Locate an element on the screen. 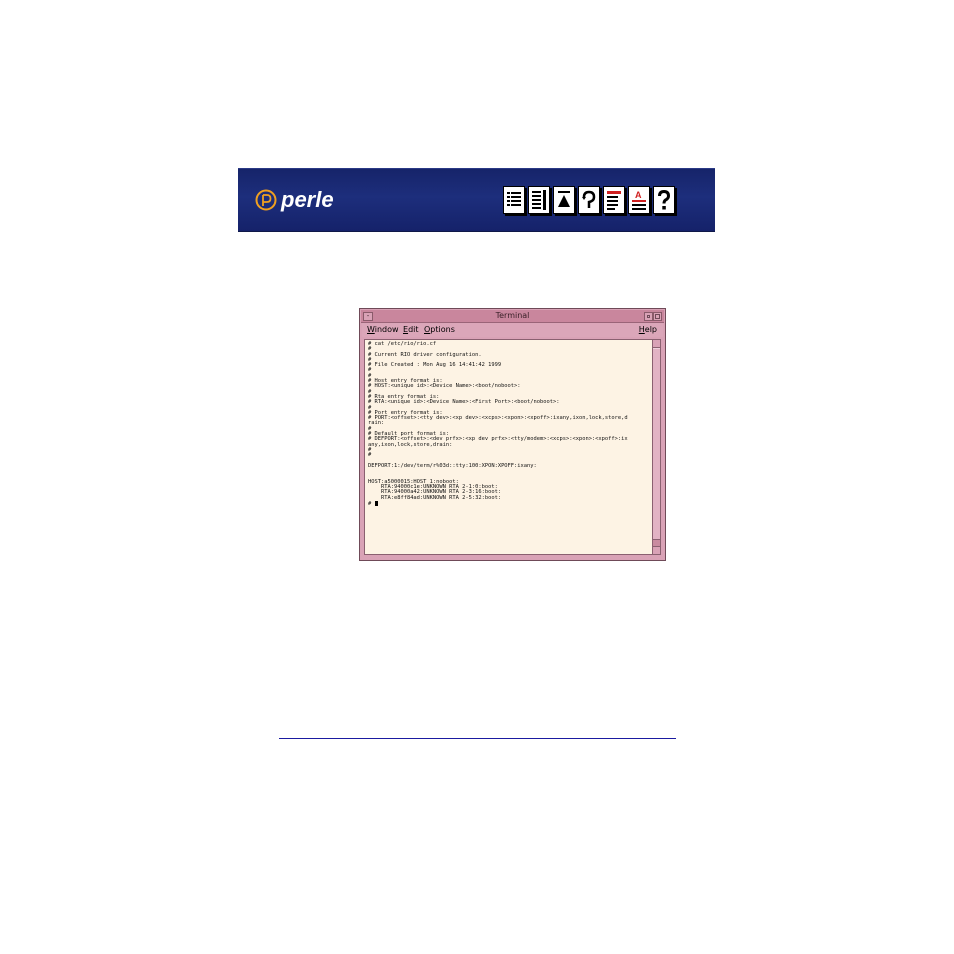  menu-help: Help is located at coordinates (648, 330).